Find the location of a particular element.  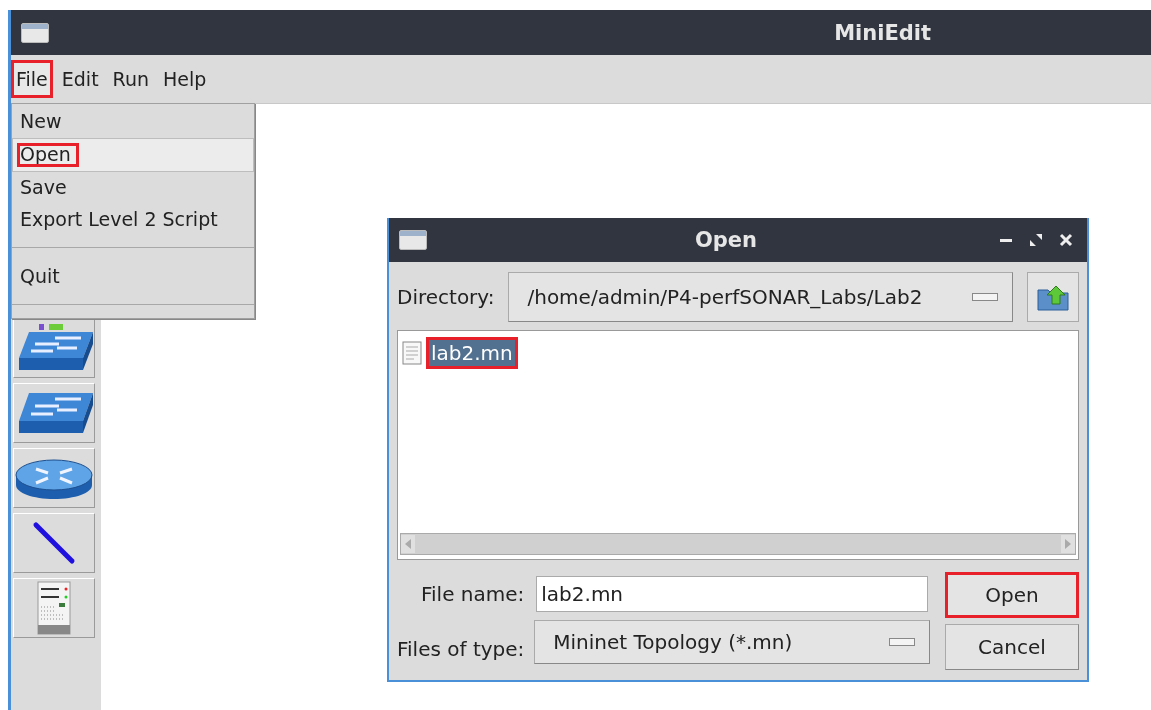

menu-item: Save is located at coordinates (43, 187).